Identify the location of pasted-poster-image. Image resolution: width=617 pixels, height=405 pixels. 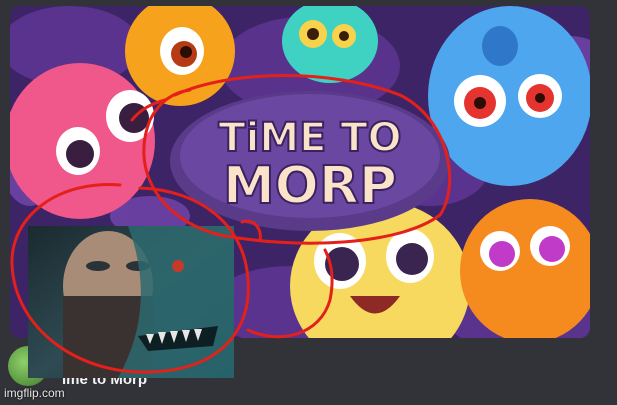
(131, 302).